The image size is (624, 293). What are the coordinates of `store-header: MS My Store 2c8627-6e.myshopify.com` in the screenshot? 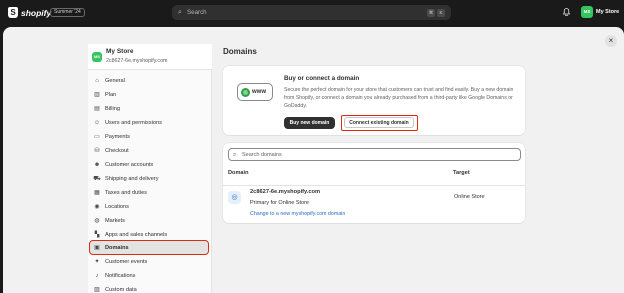 It's located at (150, 57).